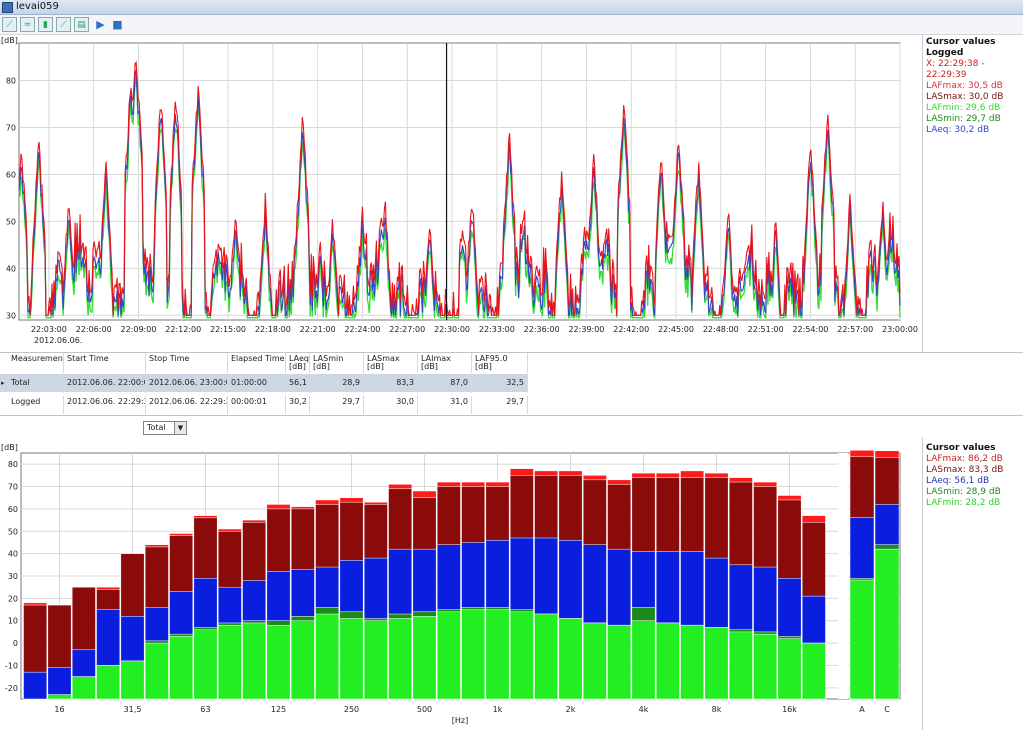  What do you see at coordinates (298, 363) in the screenshot?
I see `column-header: LAeq [dB]` at bounding box center [298, 363].